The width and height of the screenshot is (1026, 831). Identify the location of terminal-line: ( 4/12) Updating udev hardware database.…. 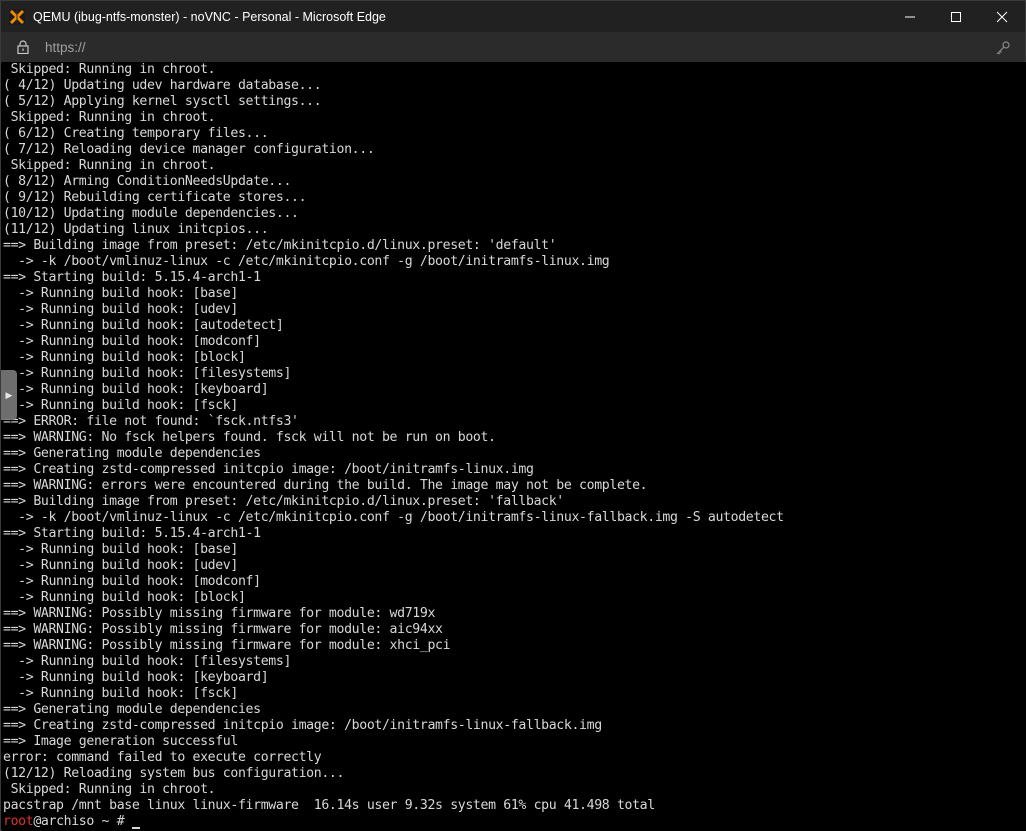
(162, 85).